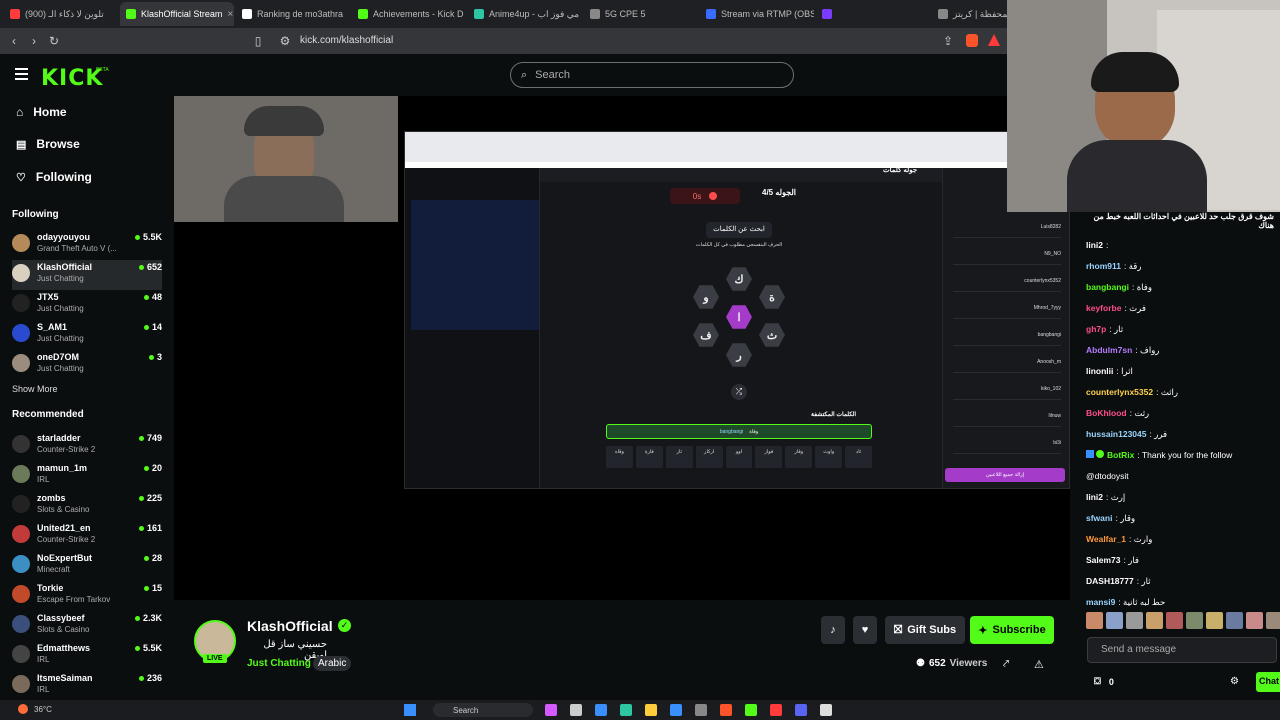 The image size is (1280, 720). What do you see at coordinates (87, 305) in the screenshot?
I see `sidebar-channel: JTX5 Just Chatting 48` at bounding box center [87, 305].